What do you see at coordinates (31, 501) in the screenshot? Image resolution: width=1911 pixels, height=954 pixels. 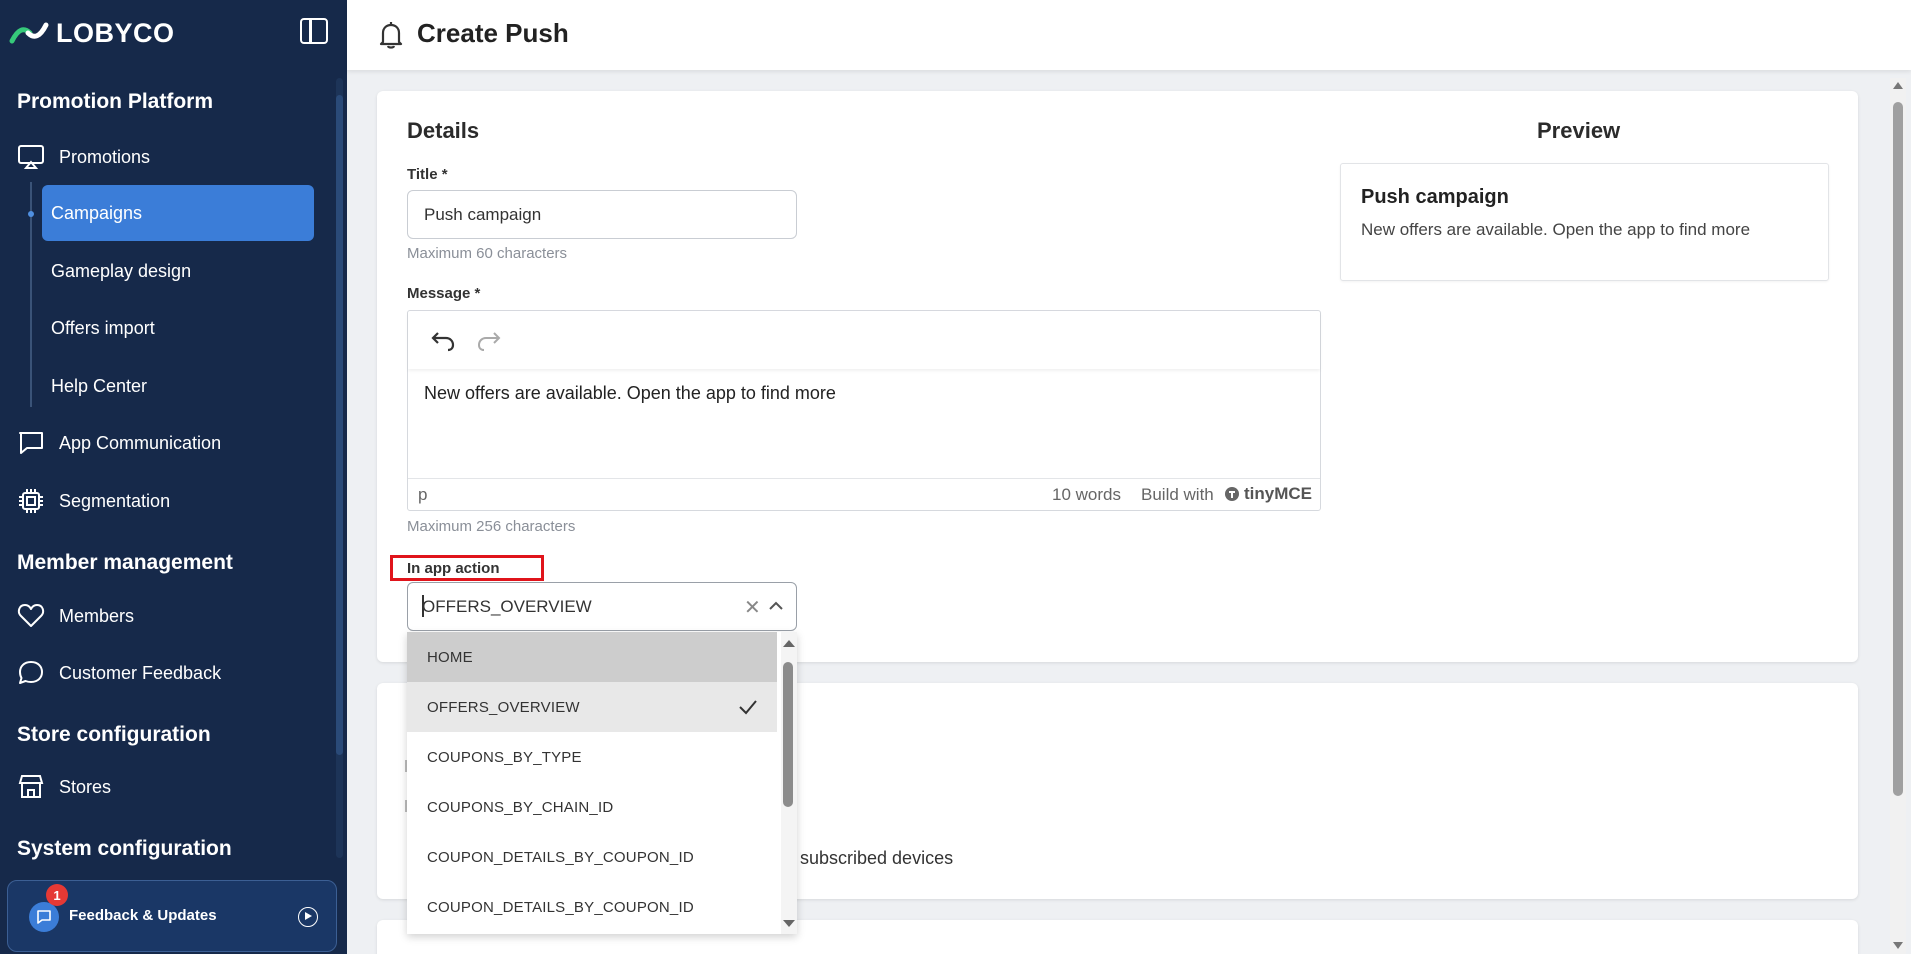 I see `chip-icon` at bounding box center [31, 501].